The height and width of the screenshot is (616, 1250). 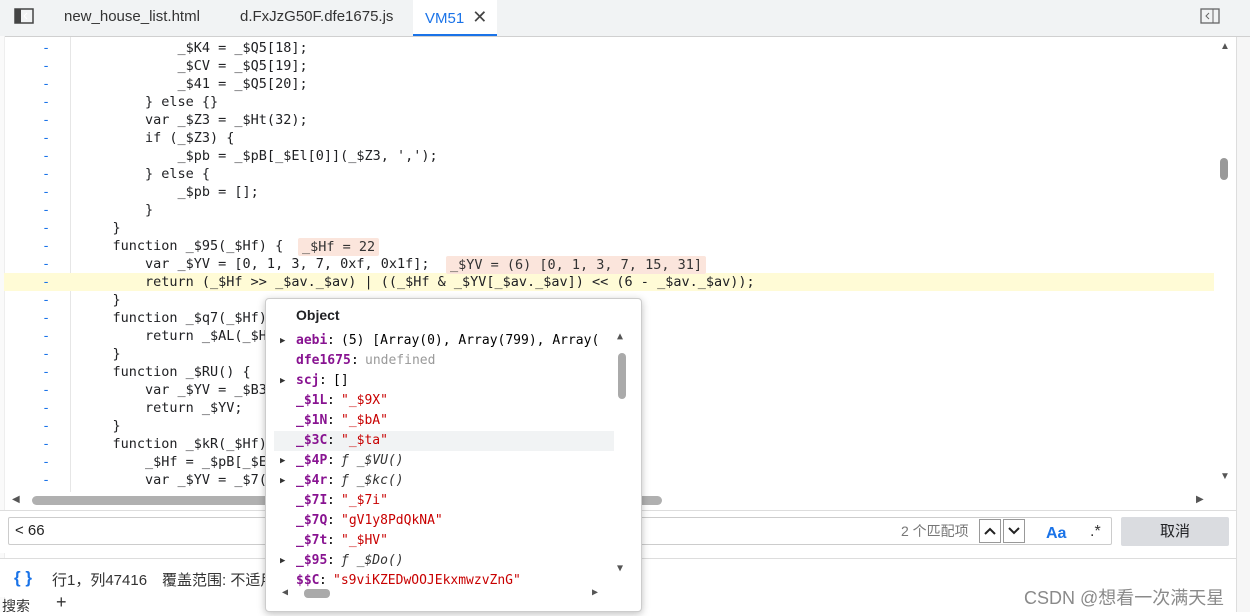 What do you see at coordinates (23, 578) in the screenshot?
I see `pretty-print-button: { }` at bounding box center [23, 578].